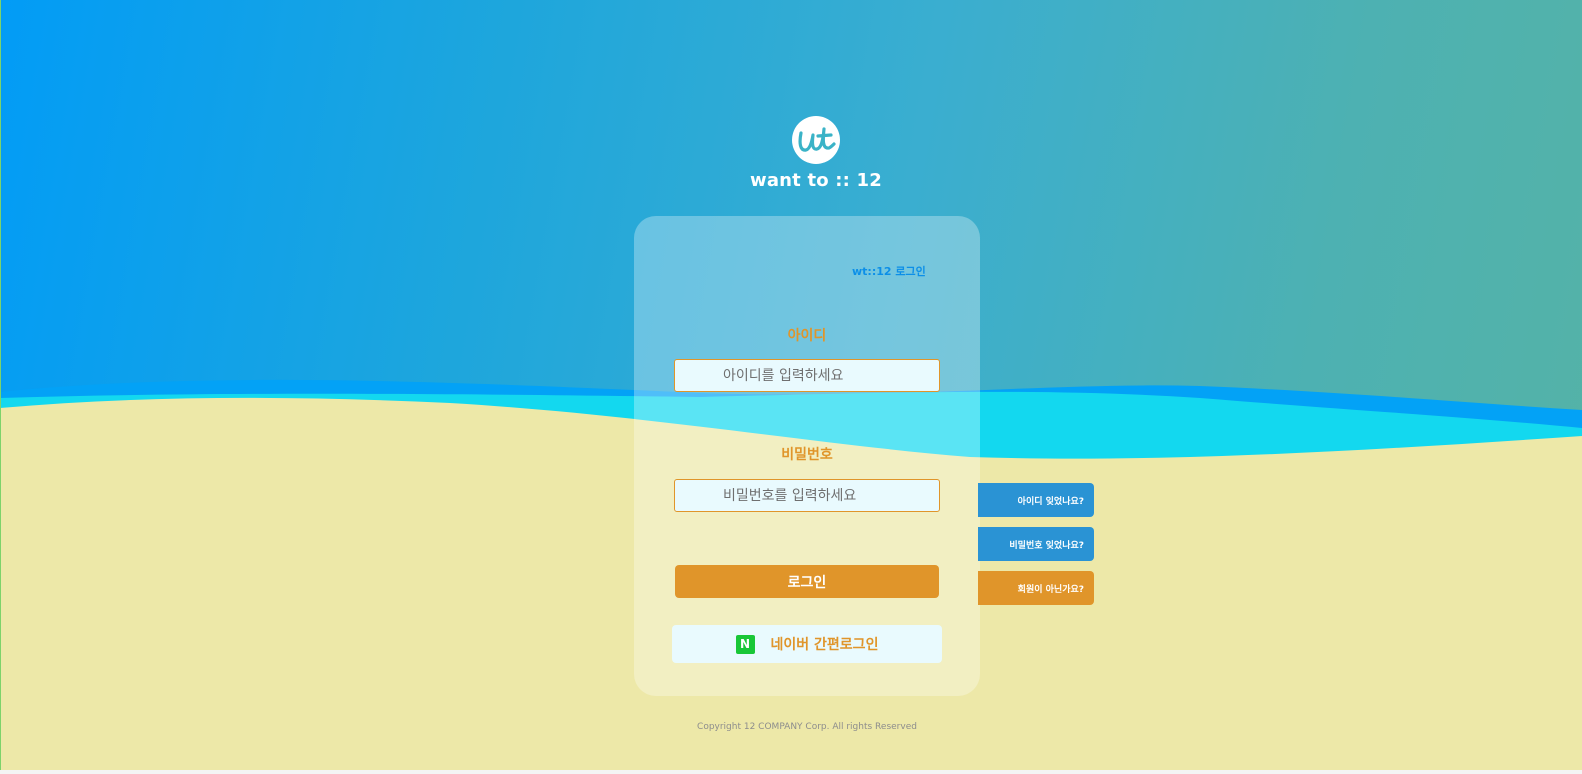 This screenshot has width=1582, height=774. I want to click on password-input, so click(807, 495).